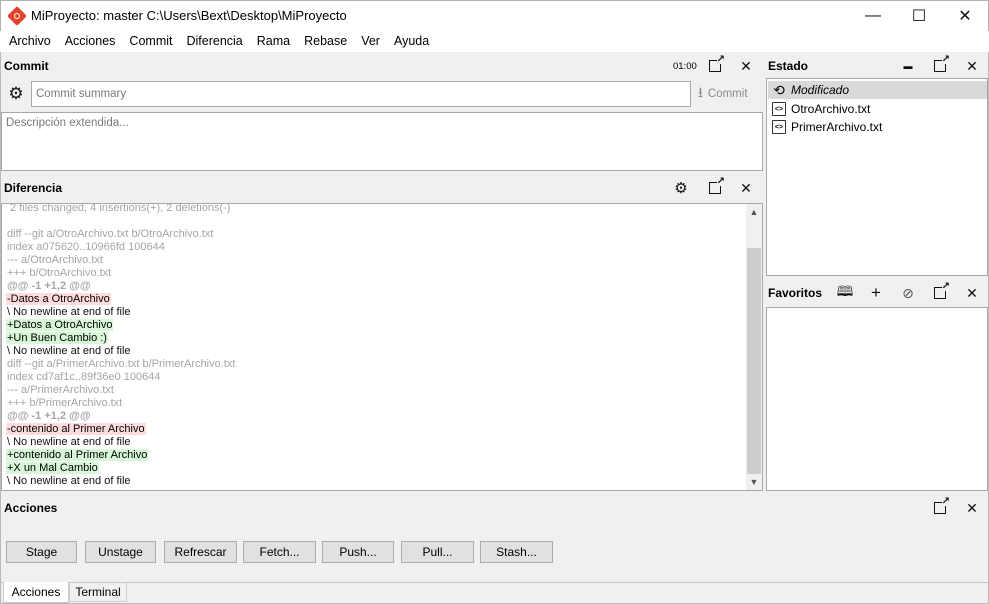 This screenshot has width=989, height=604. Describe the element at coordinates (376, 273) in the screenshot. I see `diff-line-meta: +++ b/OtroArchivo.txt` at that location.